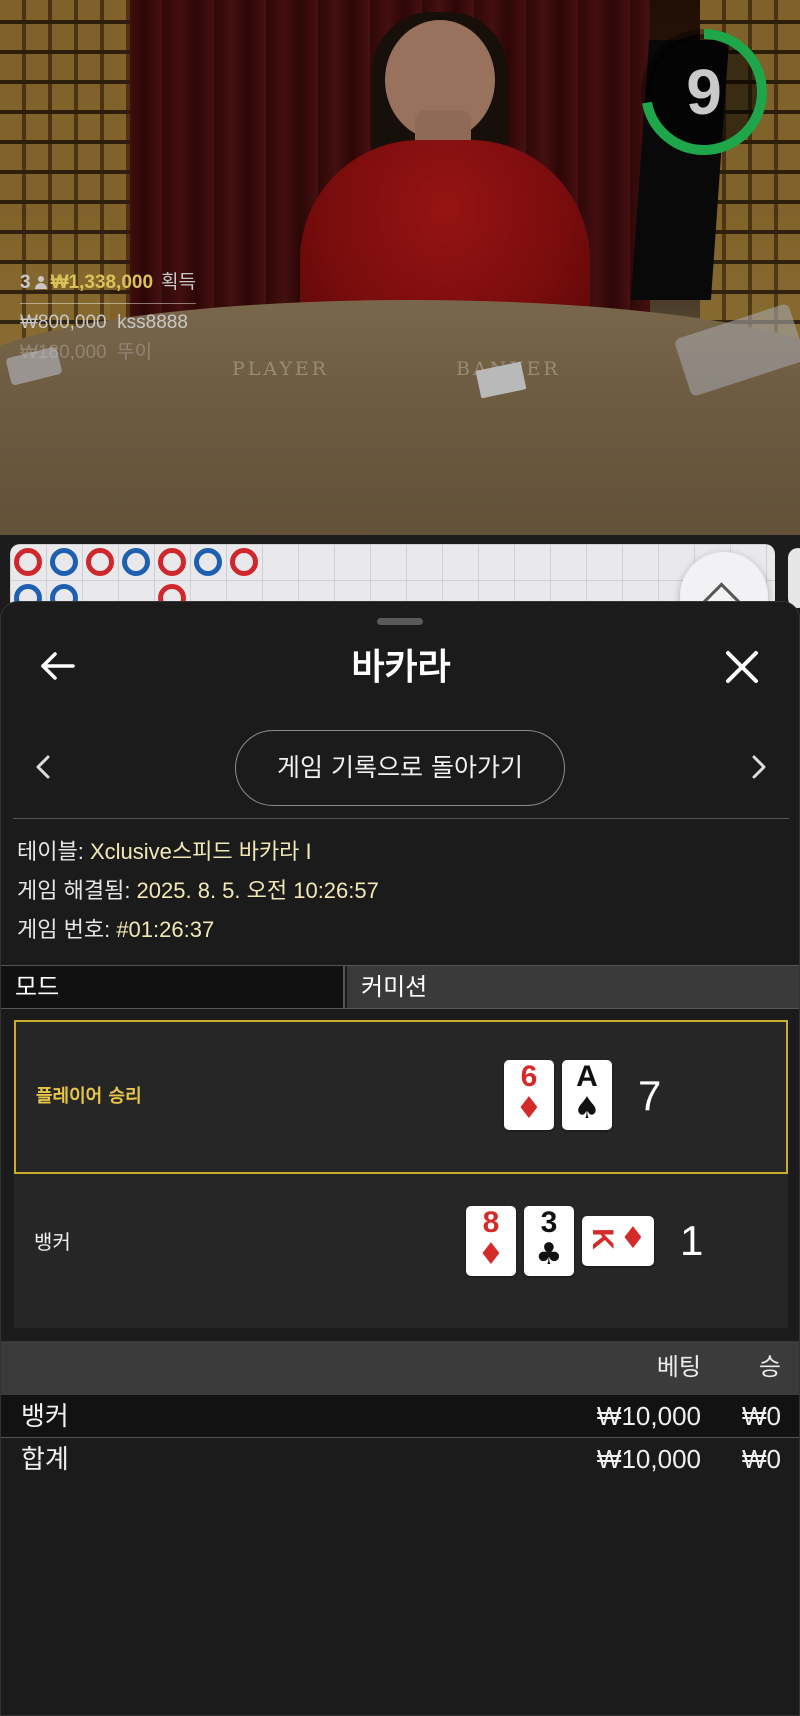  Describe the element at coordinates (769, 1367) in the screenshot. I see `win-column-header: 승` at that location.